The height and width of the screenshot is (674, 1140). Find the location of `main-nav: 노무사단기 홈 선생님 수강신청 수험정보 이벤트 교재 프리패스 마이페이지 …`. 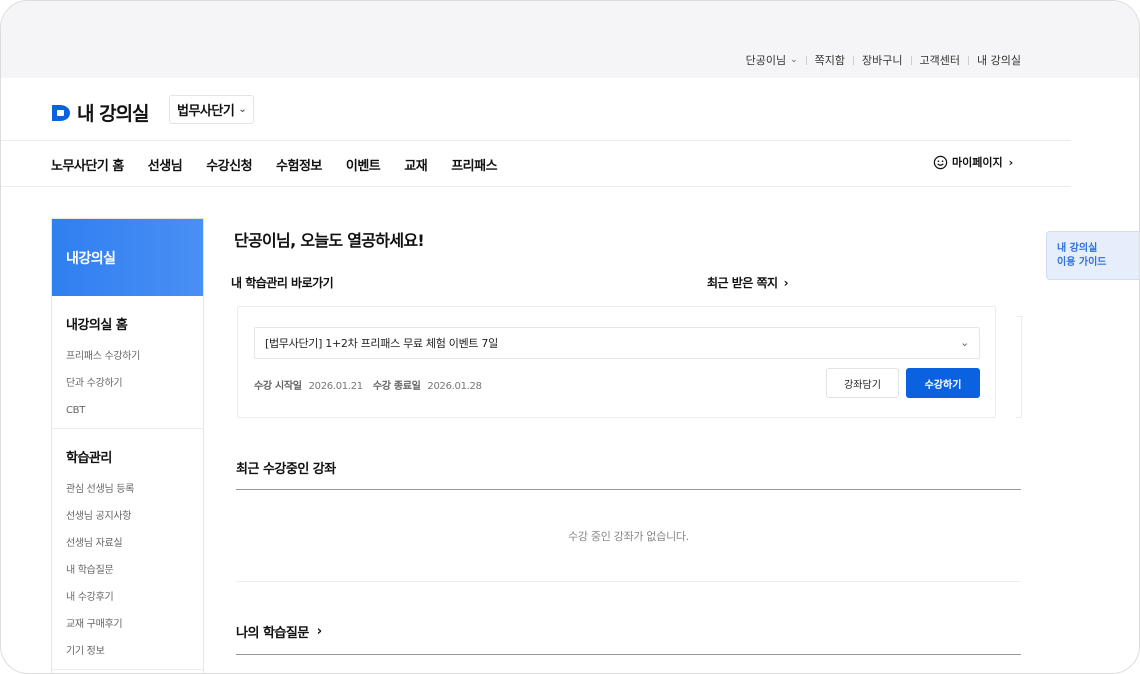

main-nav: 노무사단기 홈 선생님 수강신청 수험정보 이벤트 교재 프리패스 마이페이지 … is located at coordinates (536, 164).